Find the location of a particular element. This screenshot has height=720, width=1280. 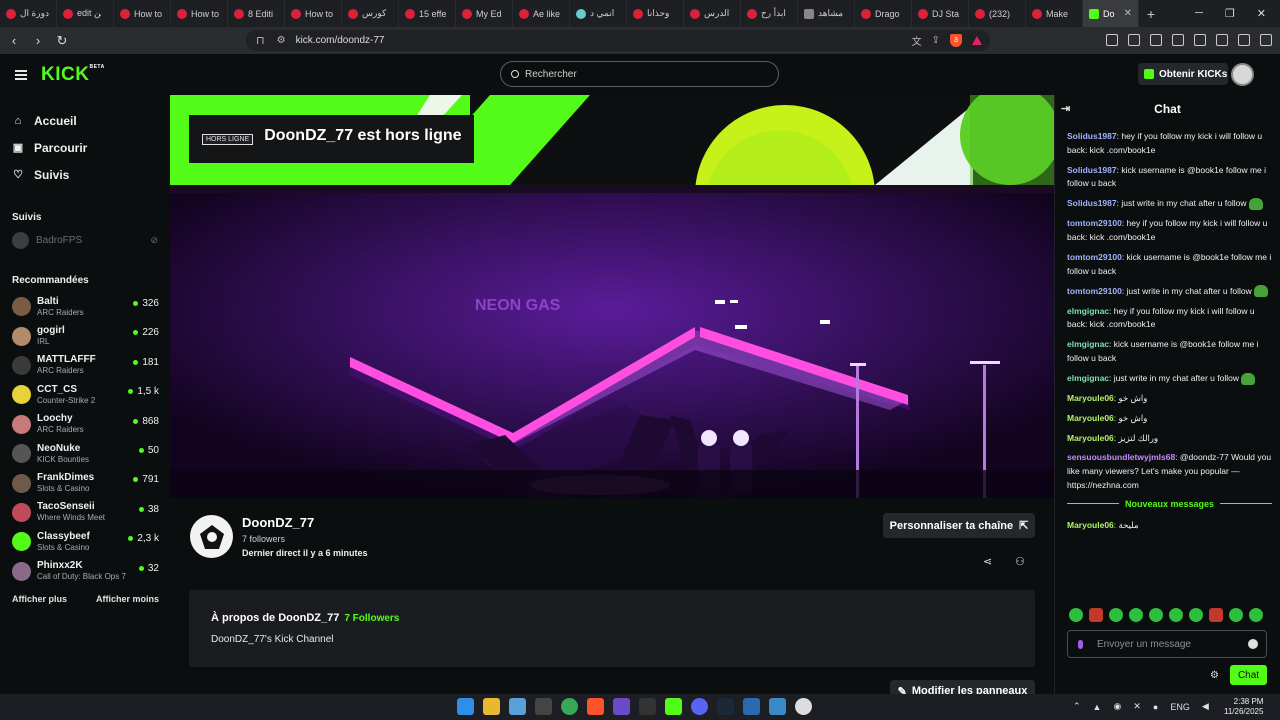

menu-icon is located at coordinates (1266, 40).